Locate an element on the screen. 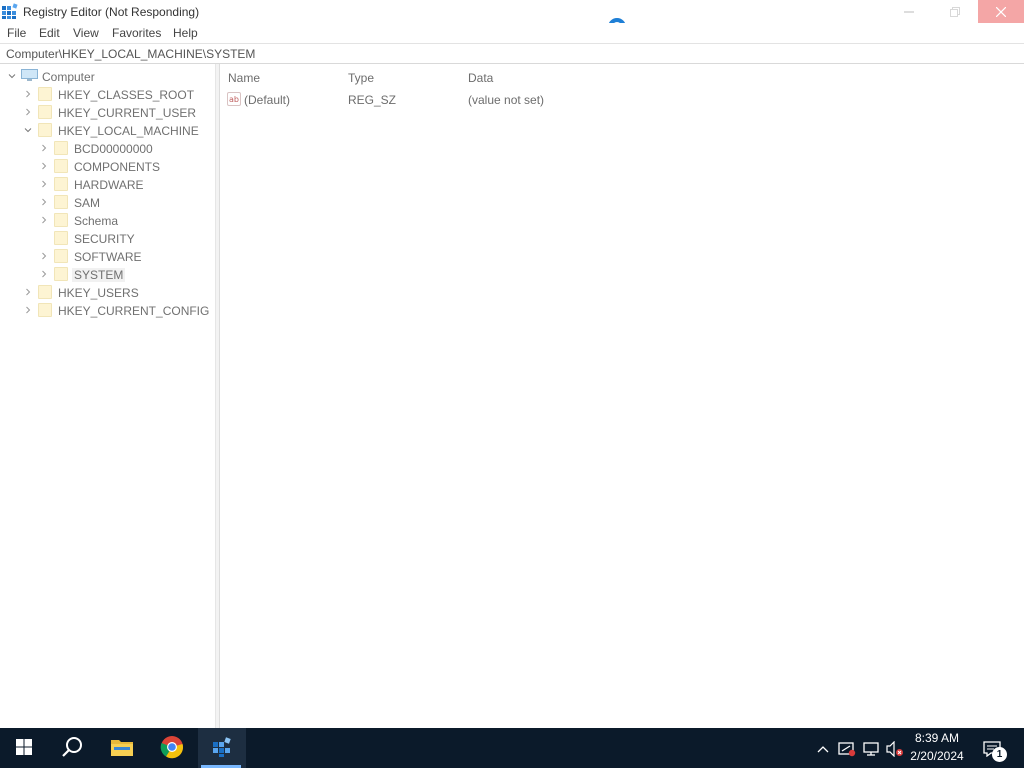  menu-help: Help is located at coordinates (185, 33).